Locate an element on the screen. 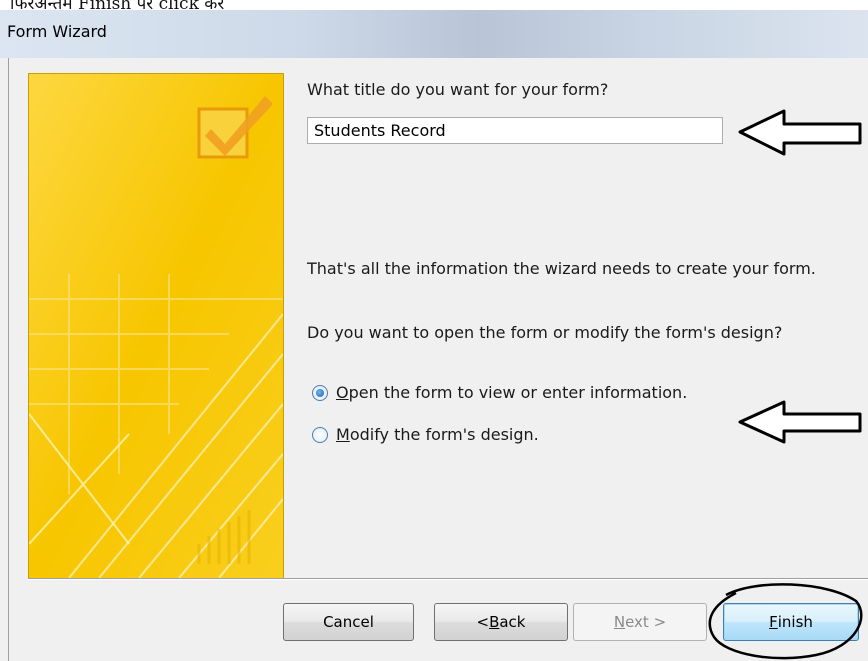 This screenshot has height=661, width=868. window-title: Form Wizard is located at coordinates (57, 31).